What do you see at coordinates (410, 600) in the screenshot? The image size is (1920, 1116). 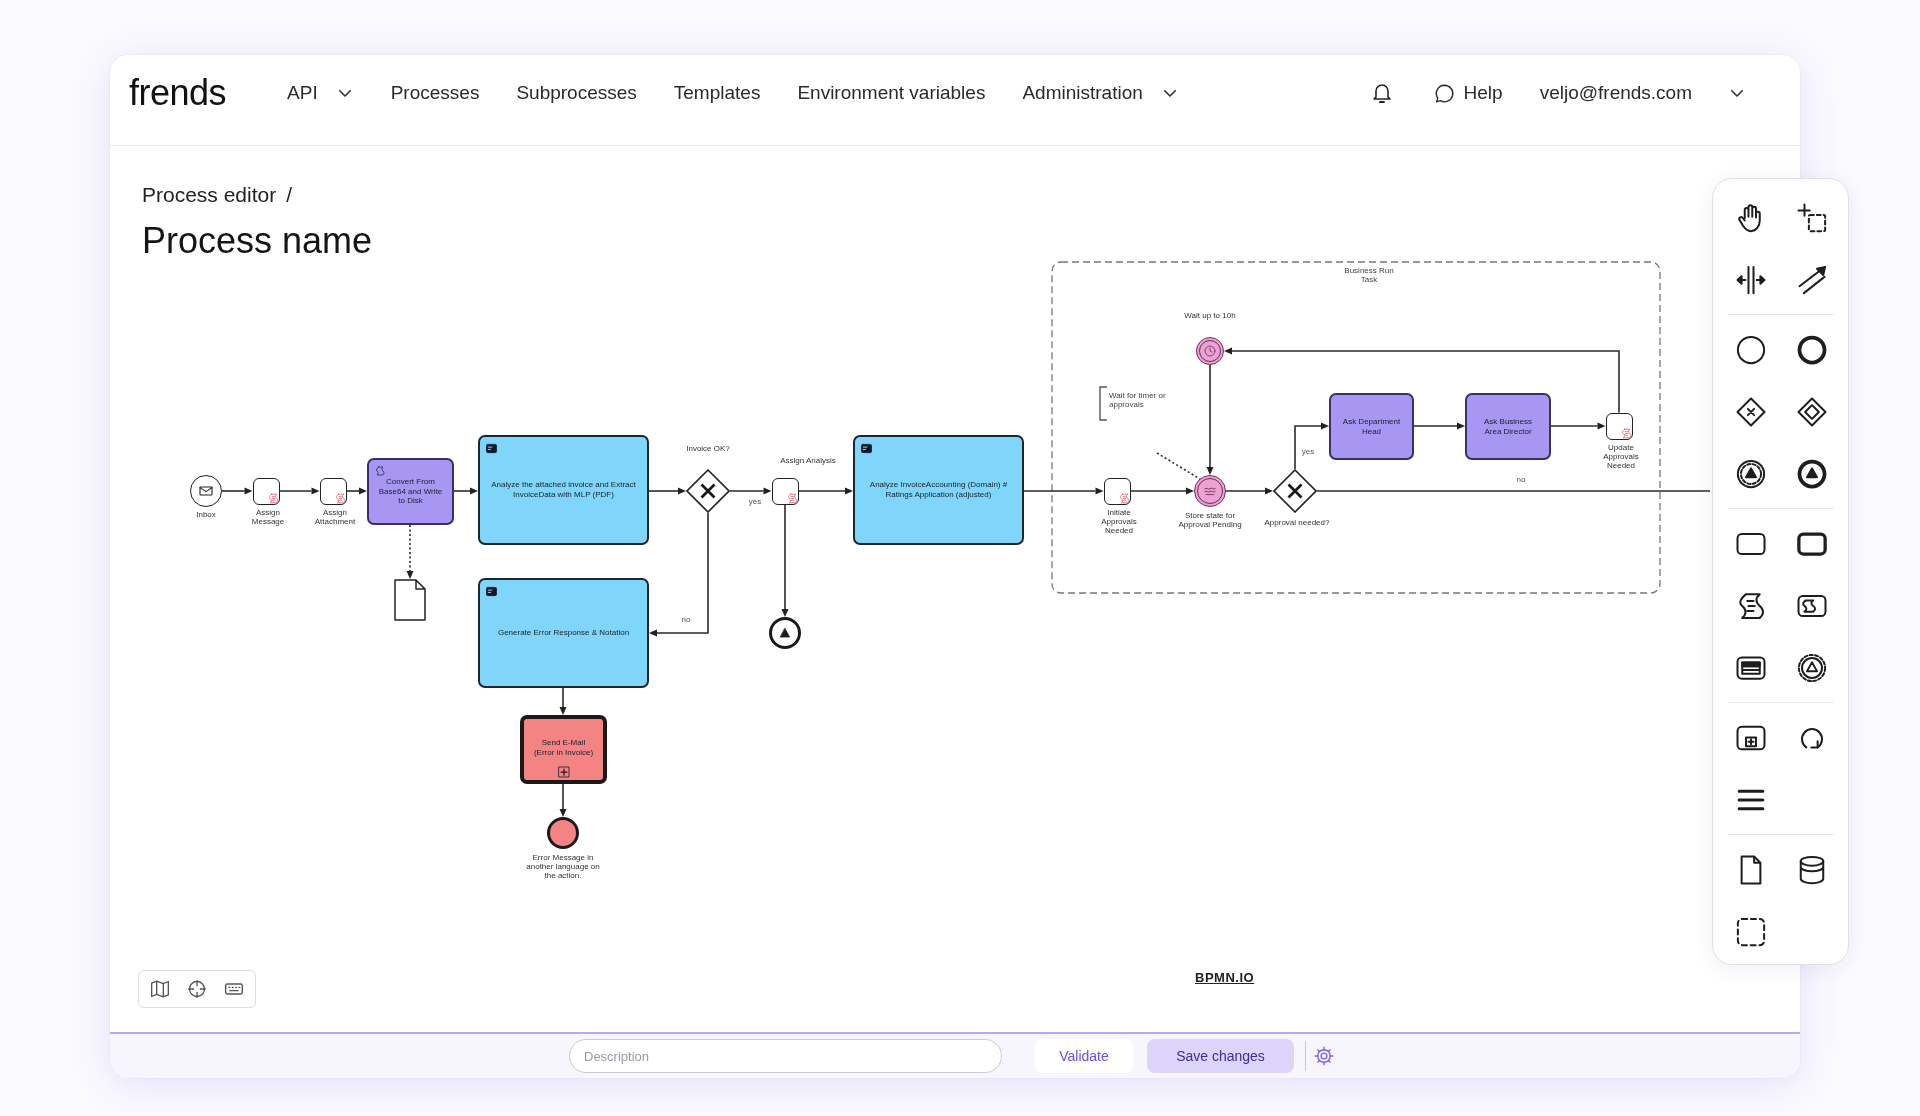 I see `data-object` at bounding box center [410, 600].